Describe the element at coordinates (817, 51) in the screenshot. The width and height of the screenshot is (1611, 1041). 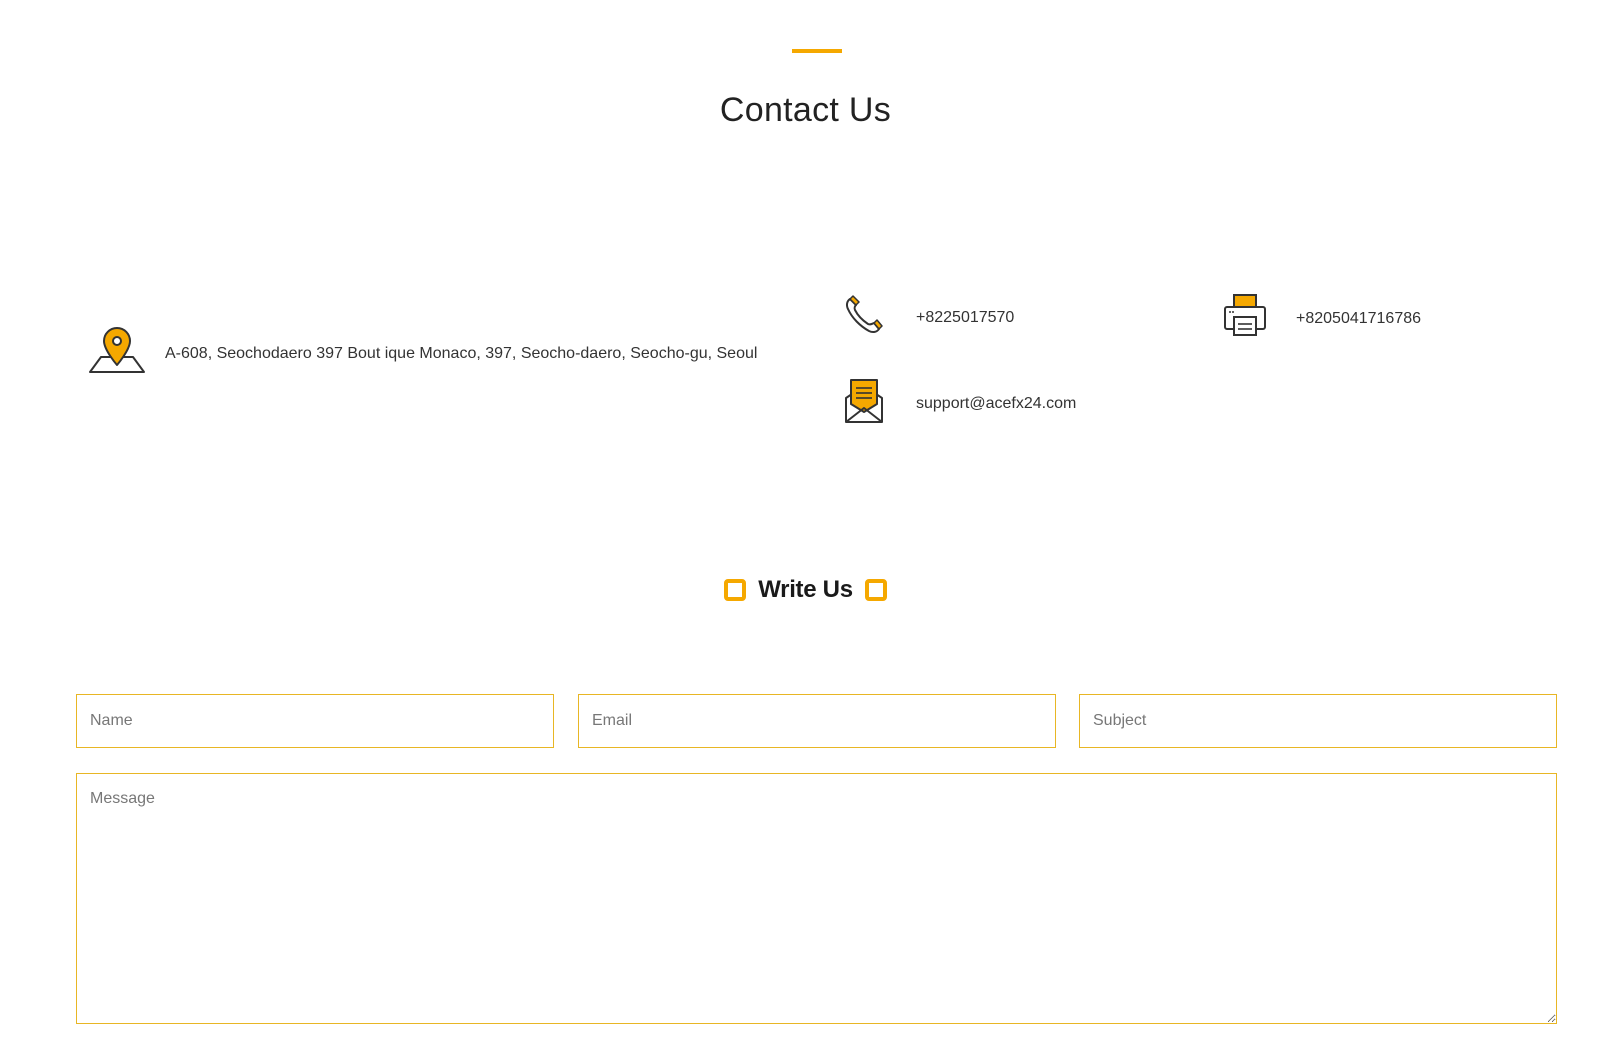
I see `title-accent-bar` at that location.